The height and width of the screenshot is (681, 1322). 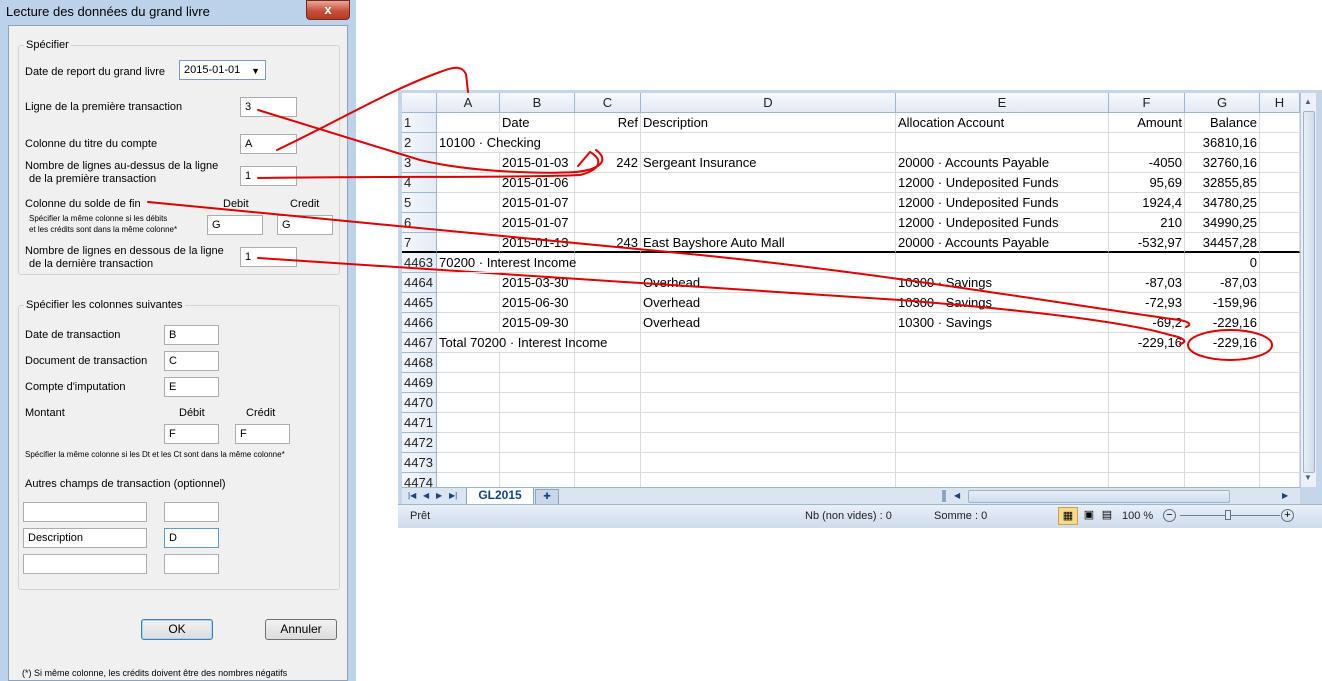 What do you see at coordinates (235, 225) in the screenshot?
I see `end-balance-debit-input: G` at bounding box center [235, 225].